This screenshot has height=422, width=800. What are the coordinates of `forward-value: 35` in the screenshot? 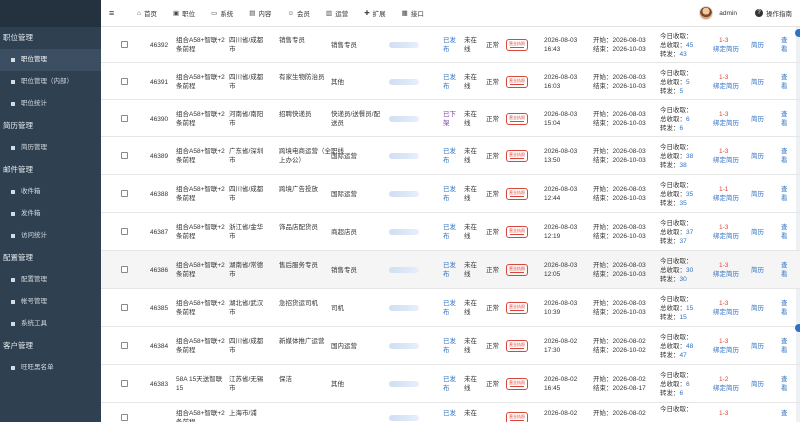 It's located at (683, 203).